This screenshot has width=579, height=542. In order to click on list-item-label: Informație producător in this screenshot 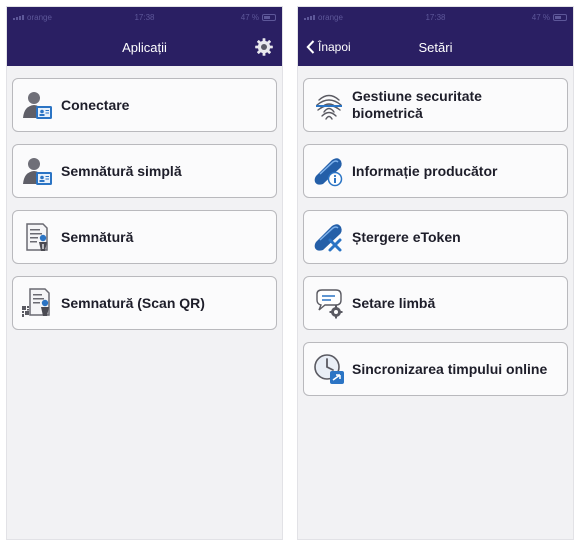, I will do `click(425, 170)`.